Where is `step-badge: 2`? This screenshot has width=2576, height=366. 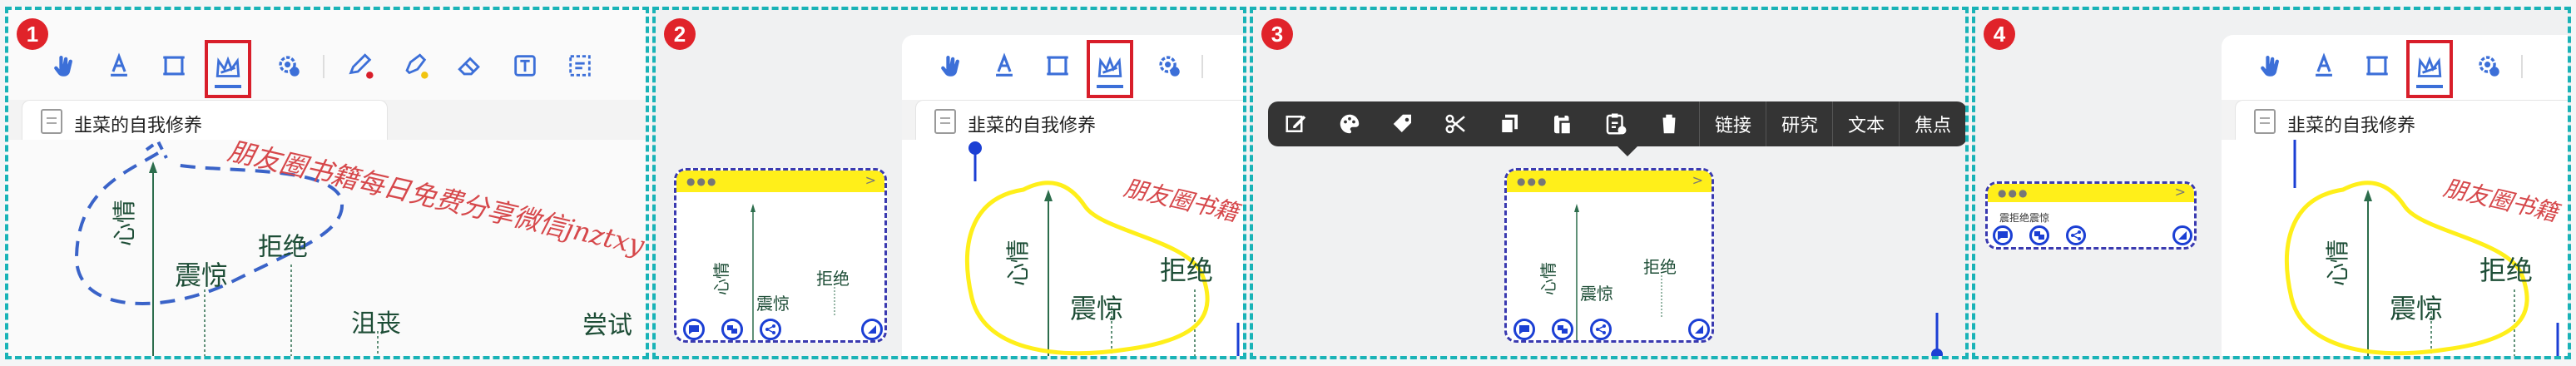
step-badge: 2 is located at coordinates (680, 34).